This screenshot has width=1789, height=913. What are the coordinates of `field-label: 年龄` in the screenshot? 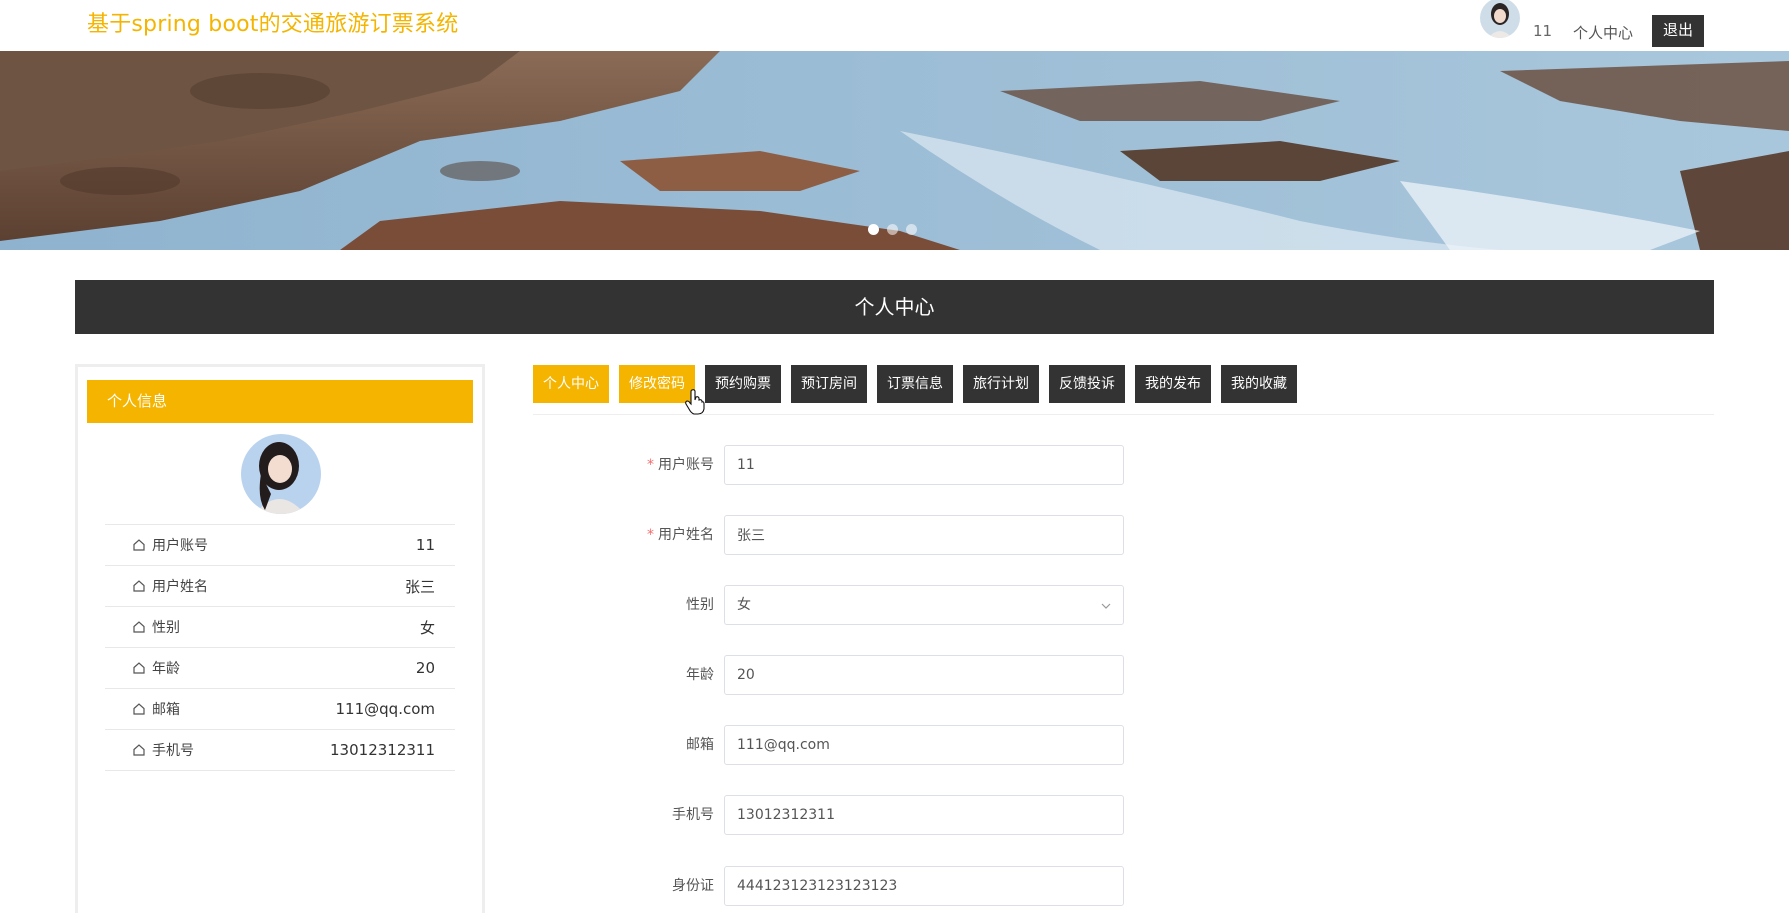 It's located at (700, 675).